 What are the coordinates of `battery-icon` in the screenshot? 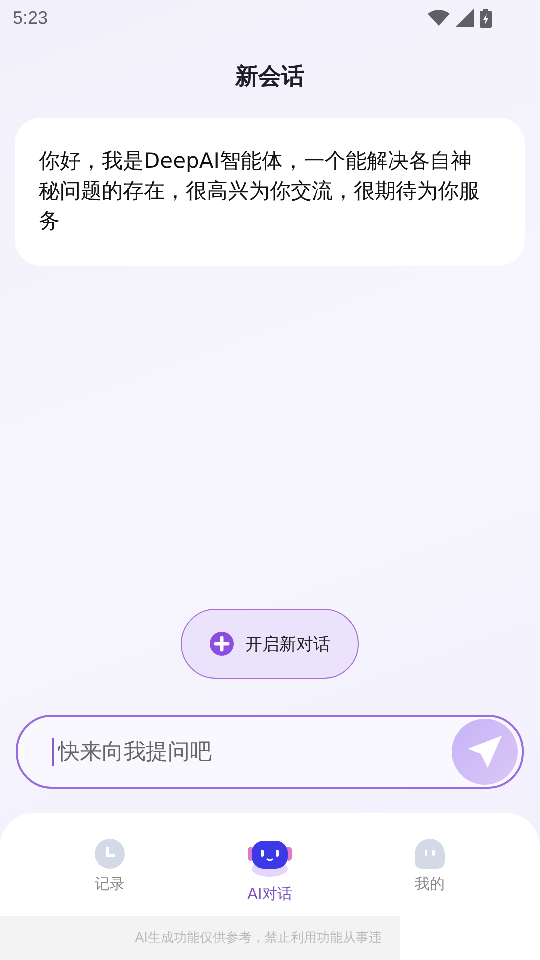 It's located at (486, 18).